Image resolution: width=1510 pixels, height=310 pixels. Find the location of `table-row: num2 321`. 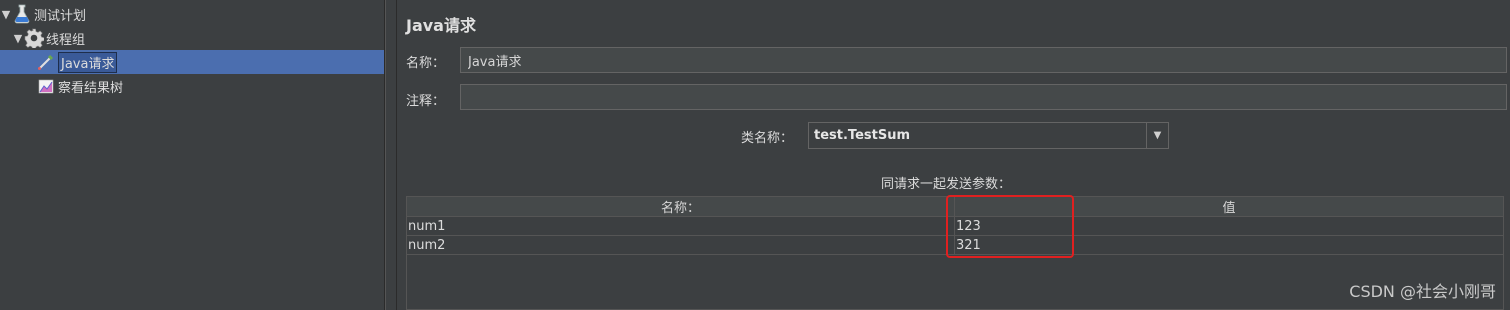

table-row: num2 321 is located at coordinates (955, 245).